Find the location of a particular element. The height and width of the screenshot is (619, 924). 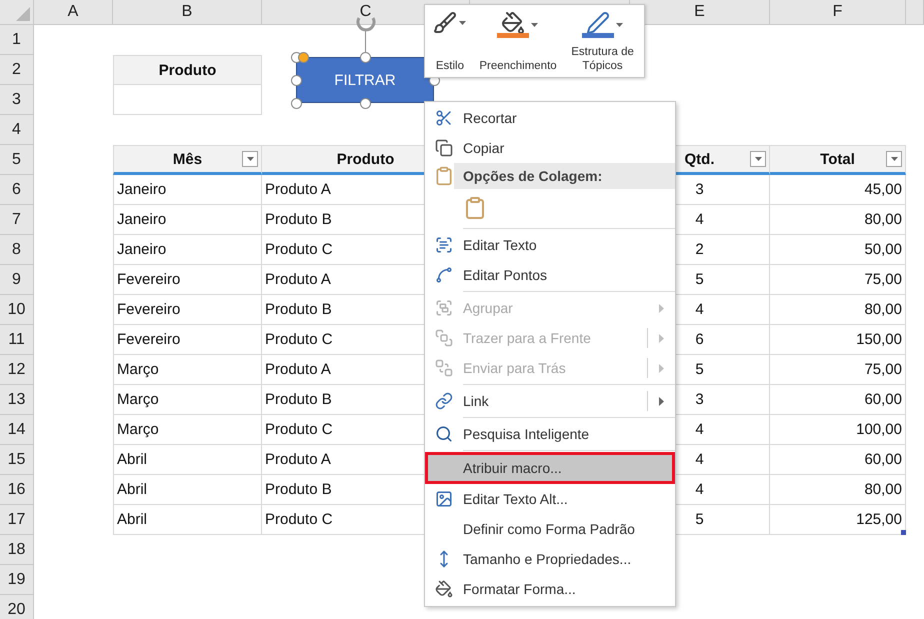

row-number: 1 is located at coordinates (17, 40).